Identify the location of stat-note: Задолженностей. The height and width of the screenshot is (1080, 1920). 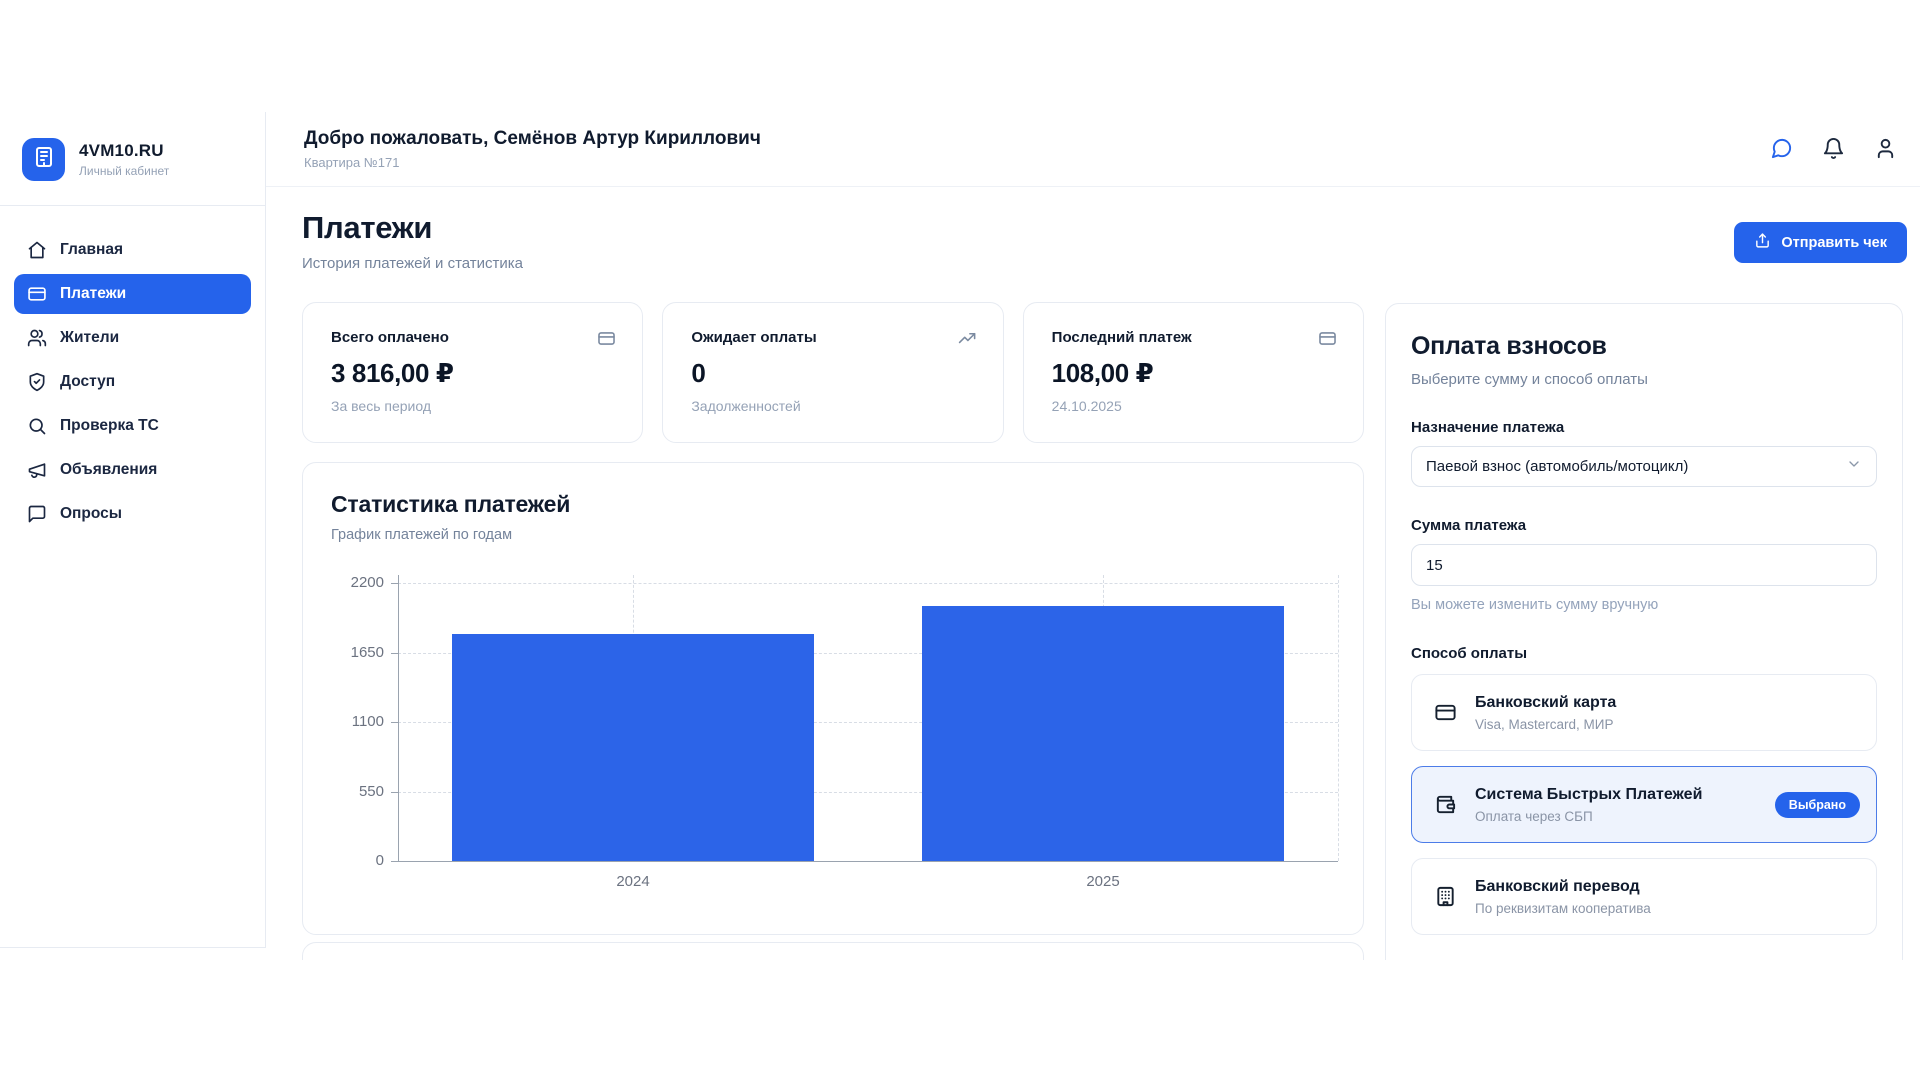
(746, 406).